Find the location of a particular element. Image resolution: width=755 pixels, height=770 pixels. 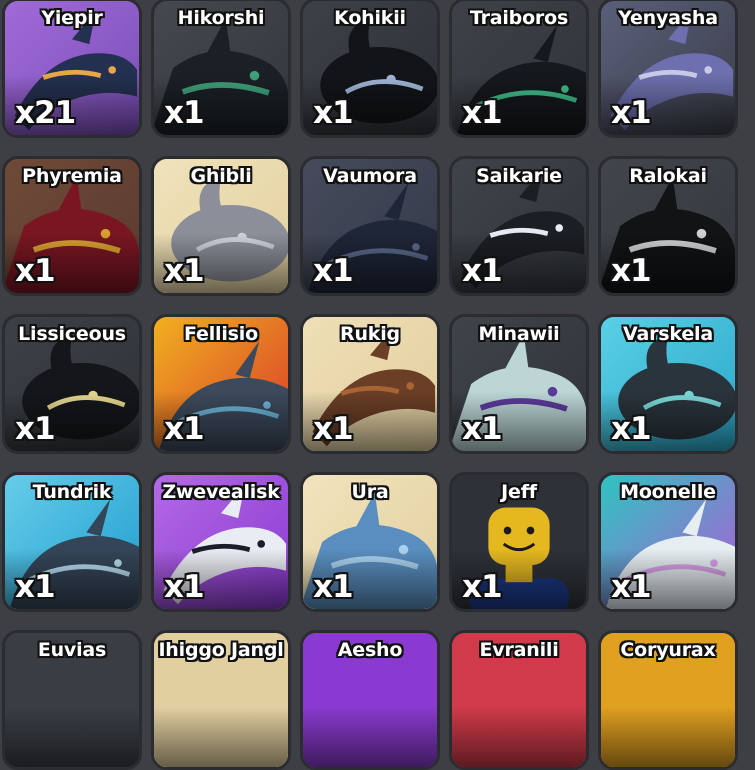

slot-name: Kohikii is located at coordinates (370, 18).